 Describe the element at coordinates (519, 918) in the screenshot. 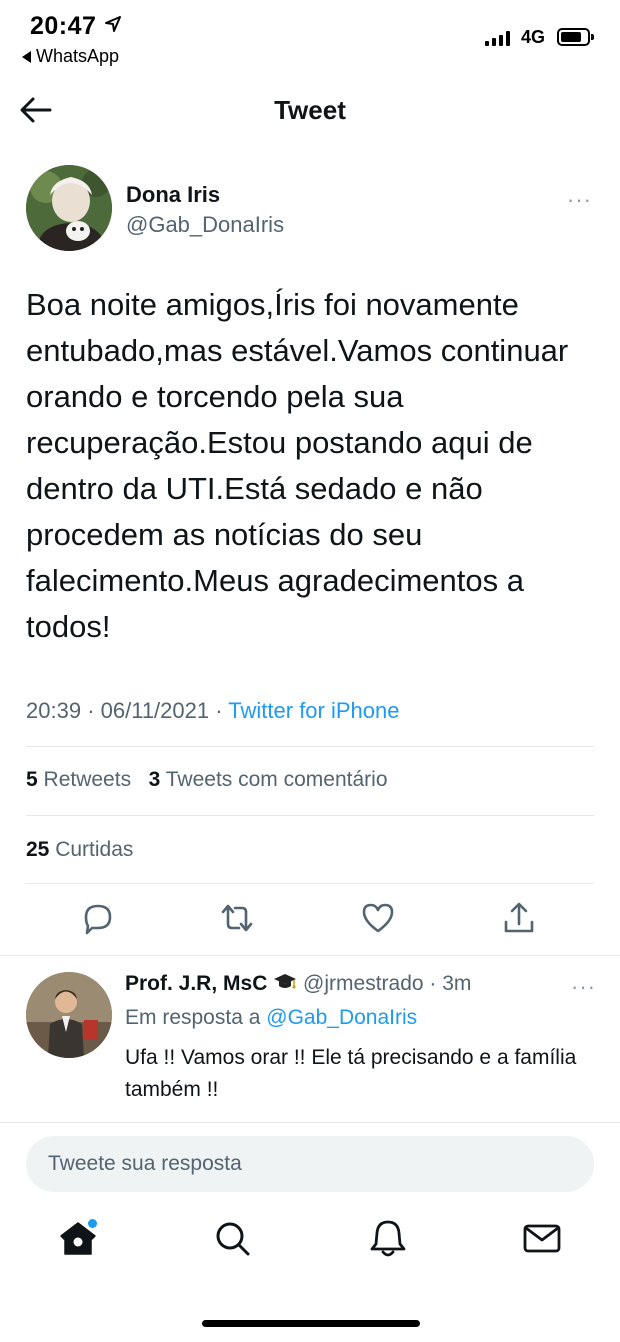

I see `share-icon` at that location.